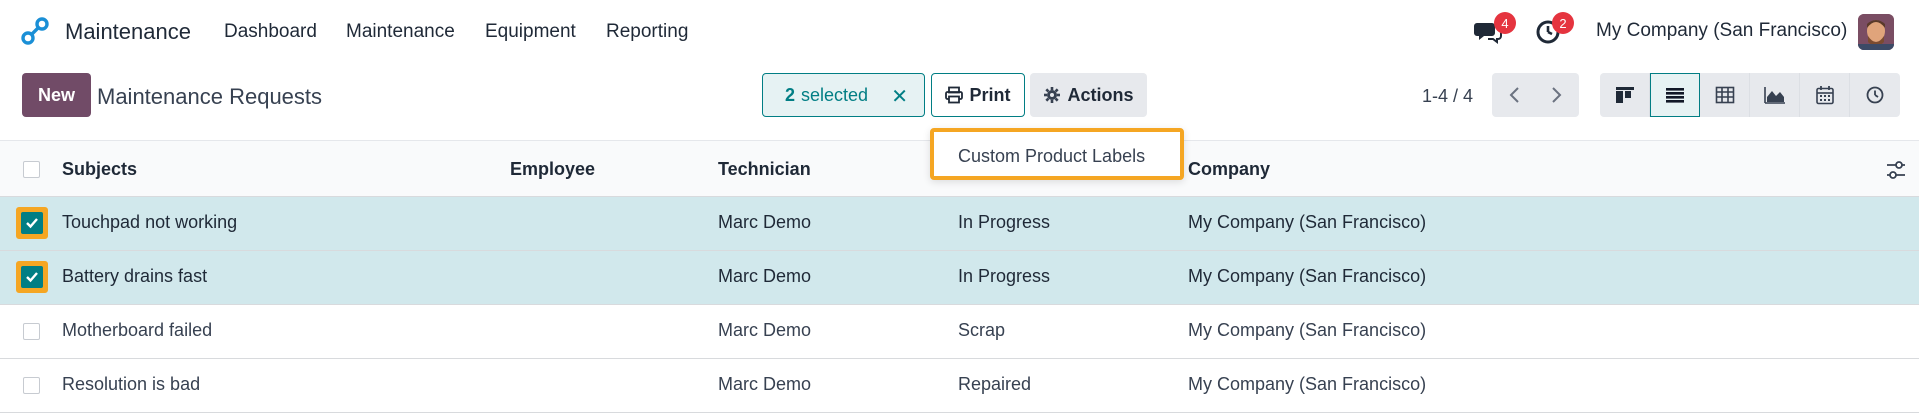  I want to click on print-label: Print, so click(990, 94).